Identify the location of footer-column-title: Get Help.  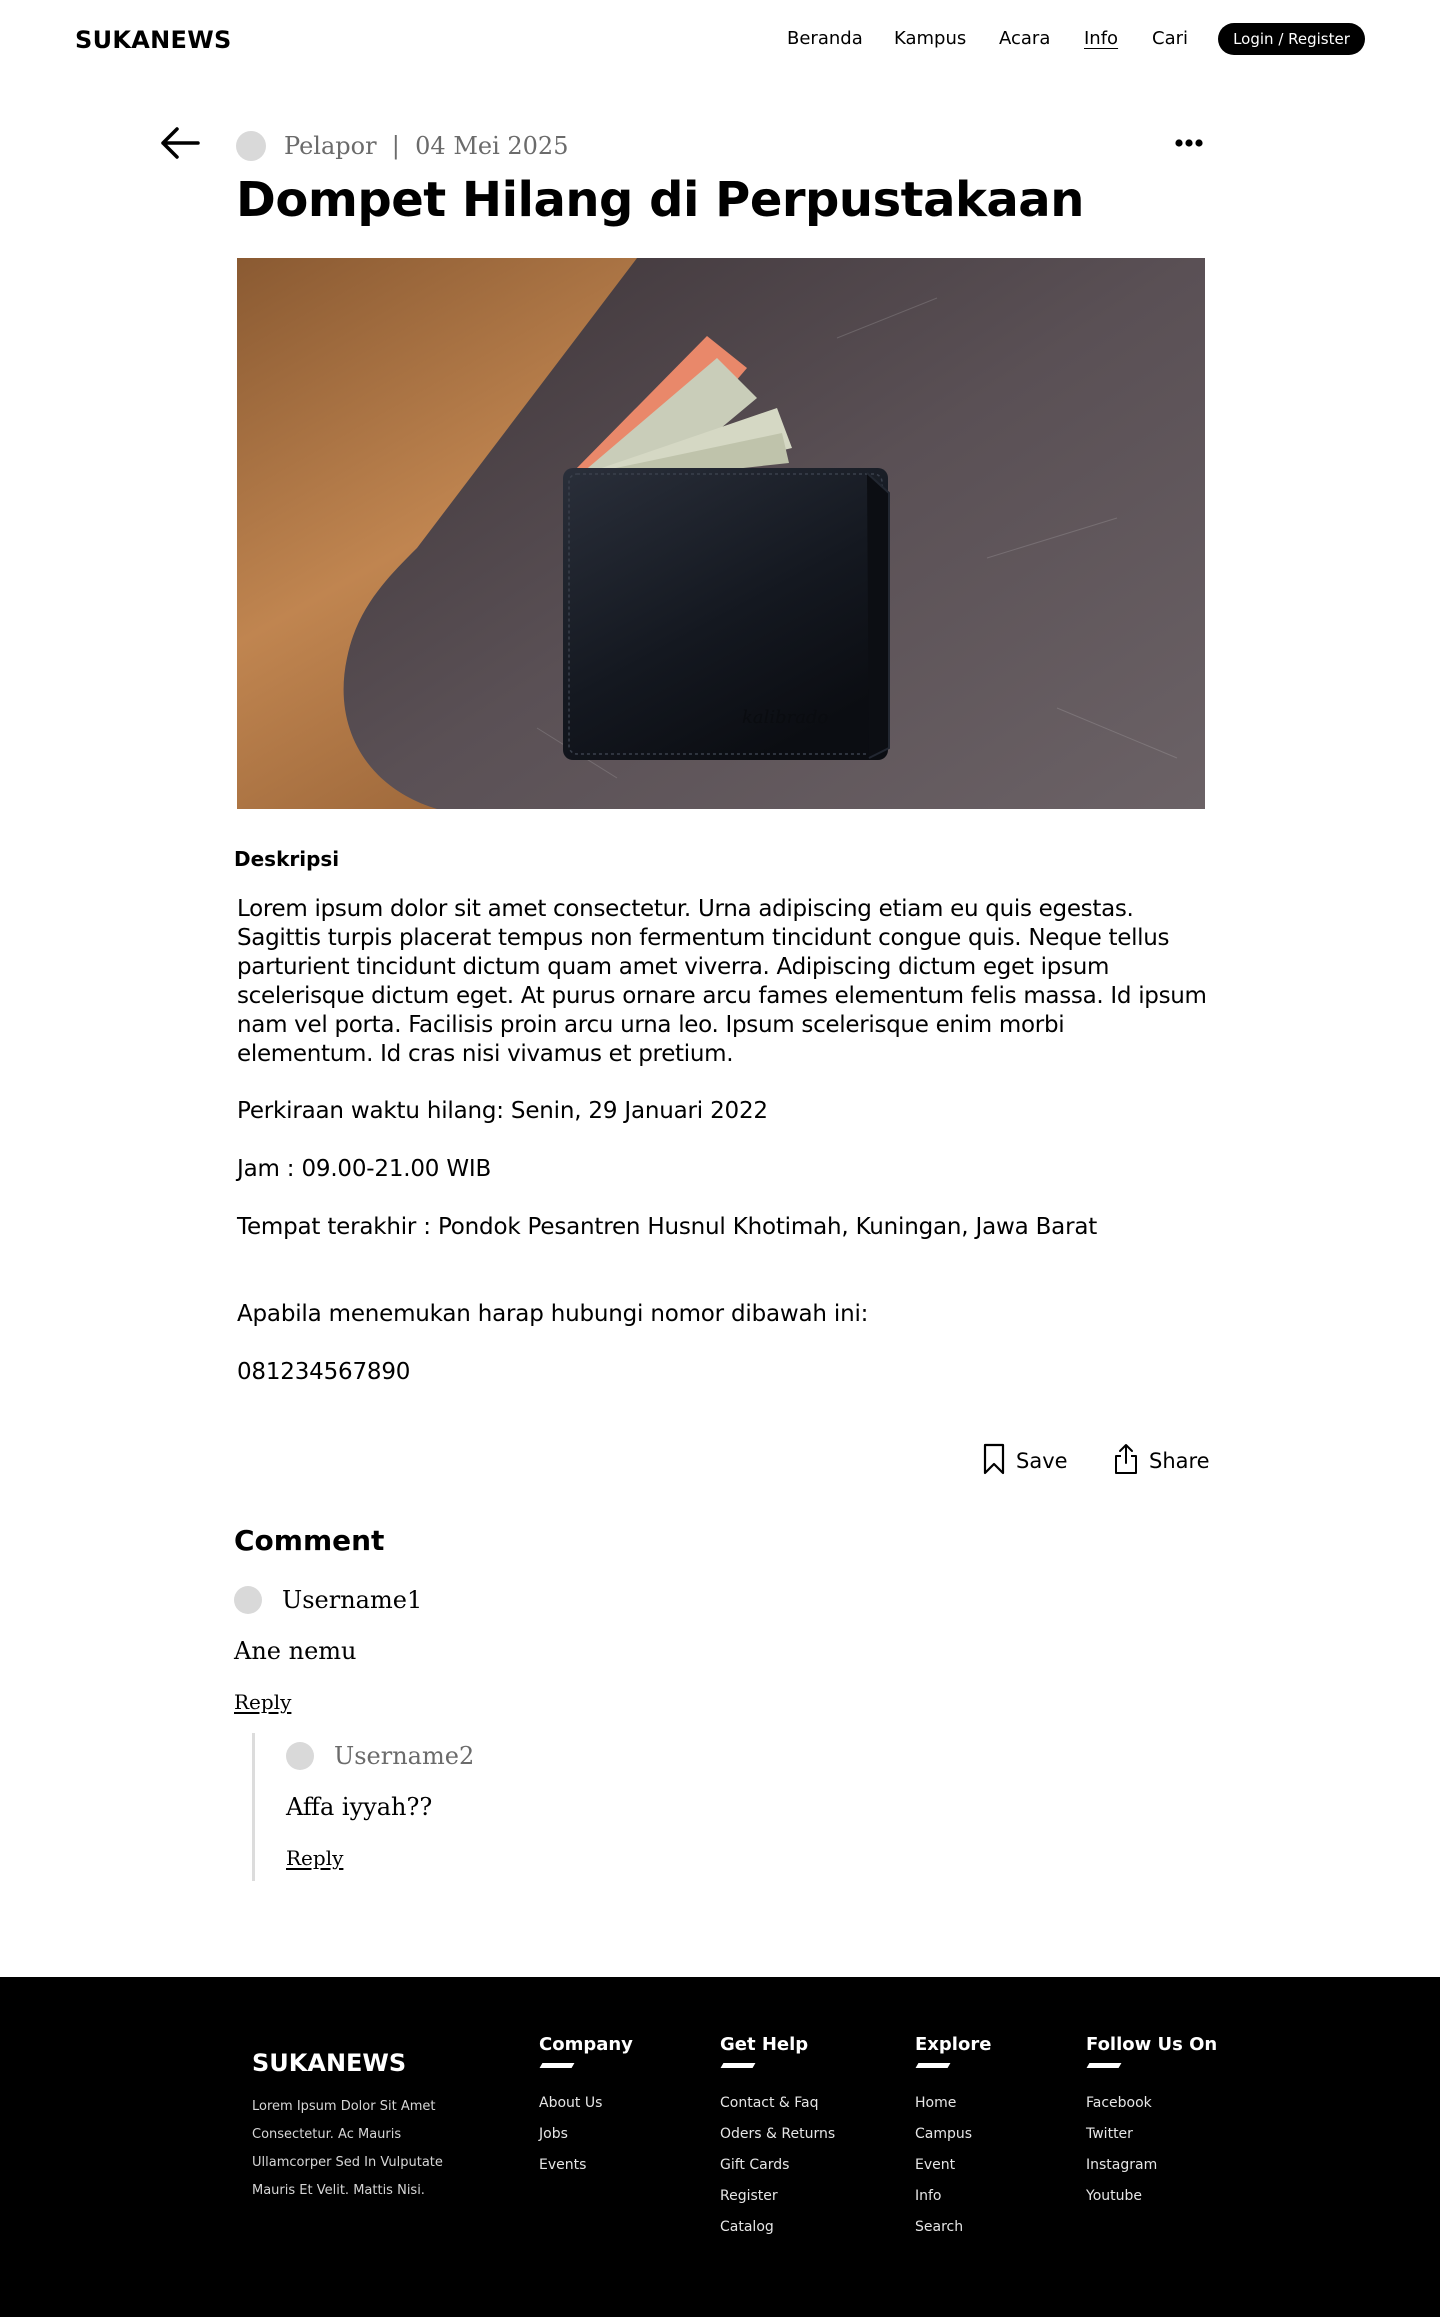
(764, 2044).